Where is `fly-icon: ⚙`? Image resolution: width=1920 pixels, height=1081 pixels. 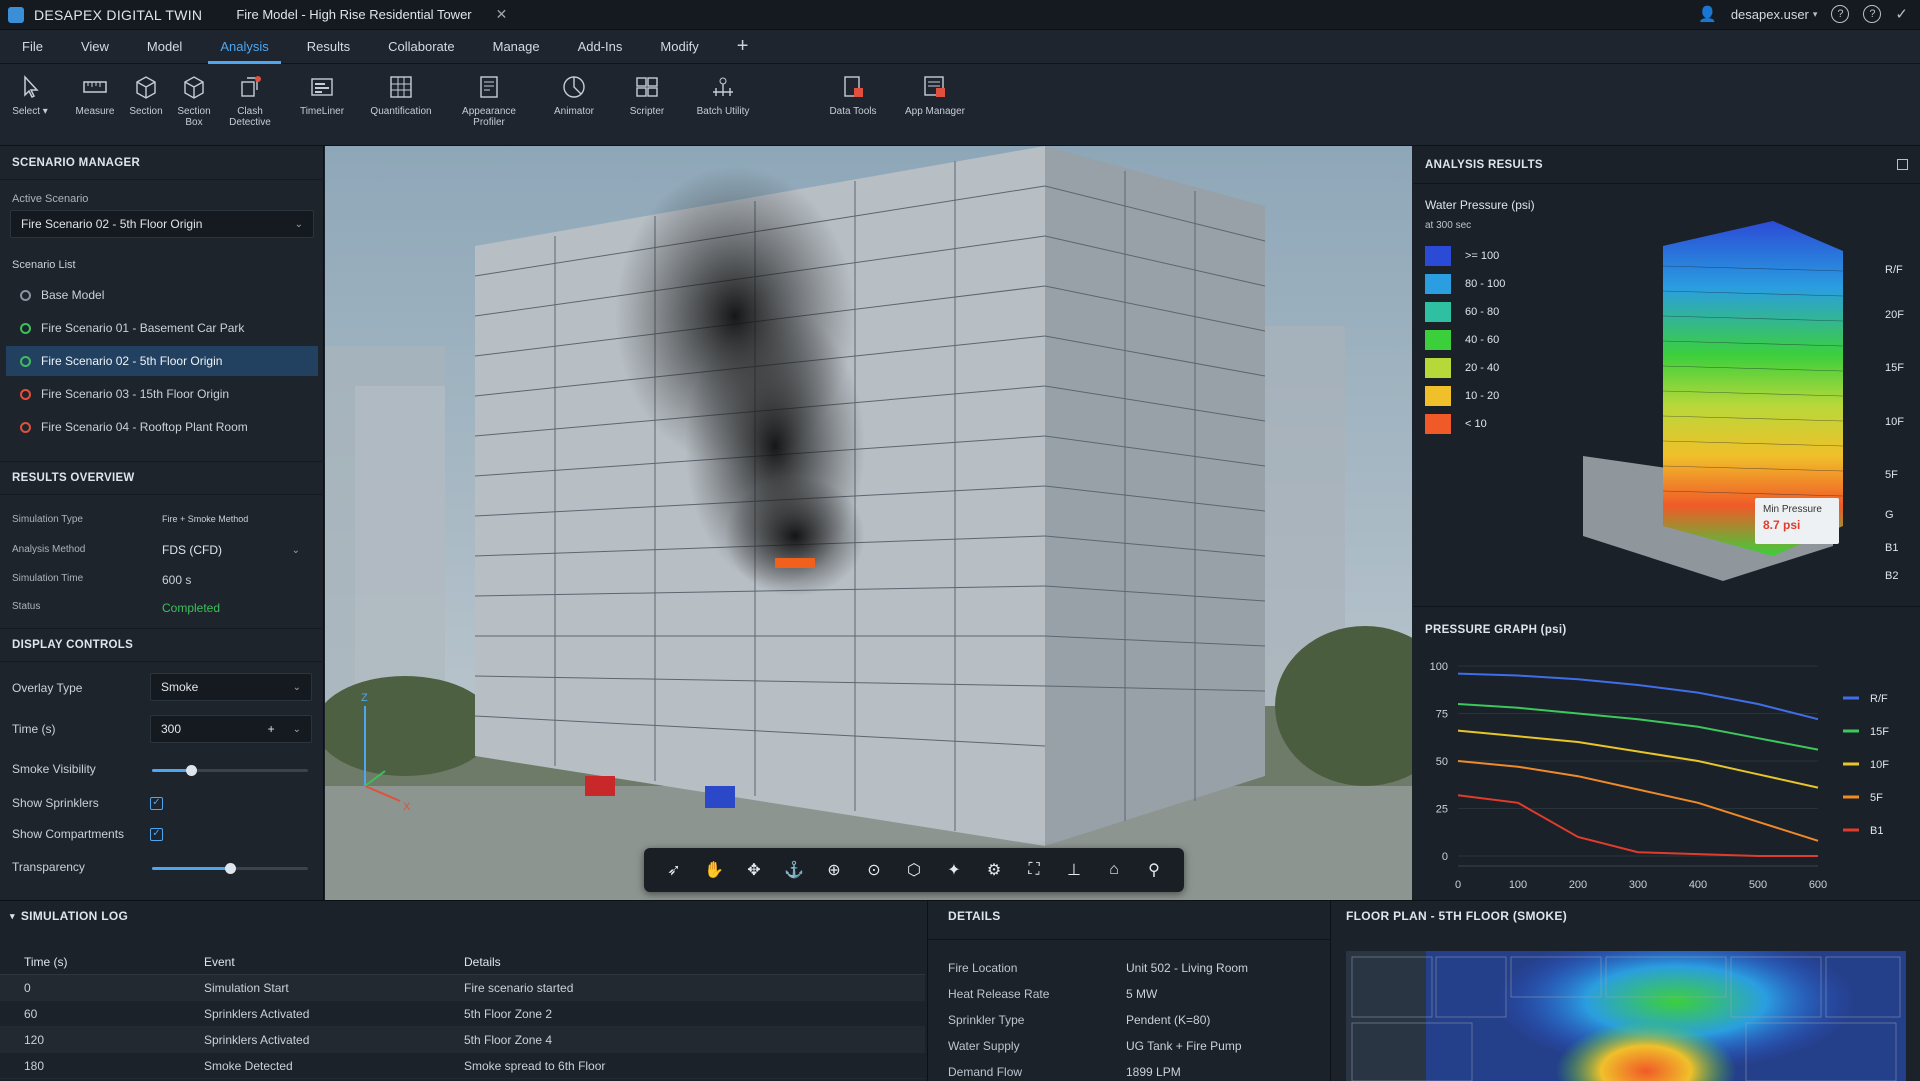 fly-icon: ⚙ is located at coordinates (994, 870).